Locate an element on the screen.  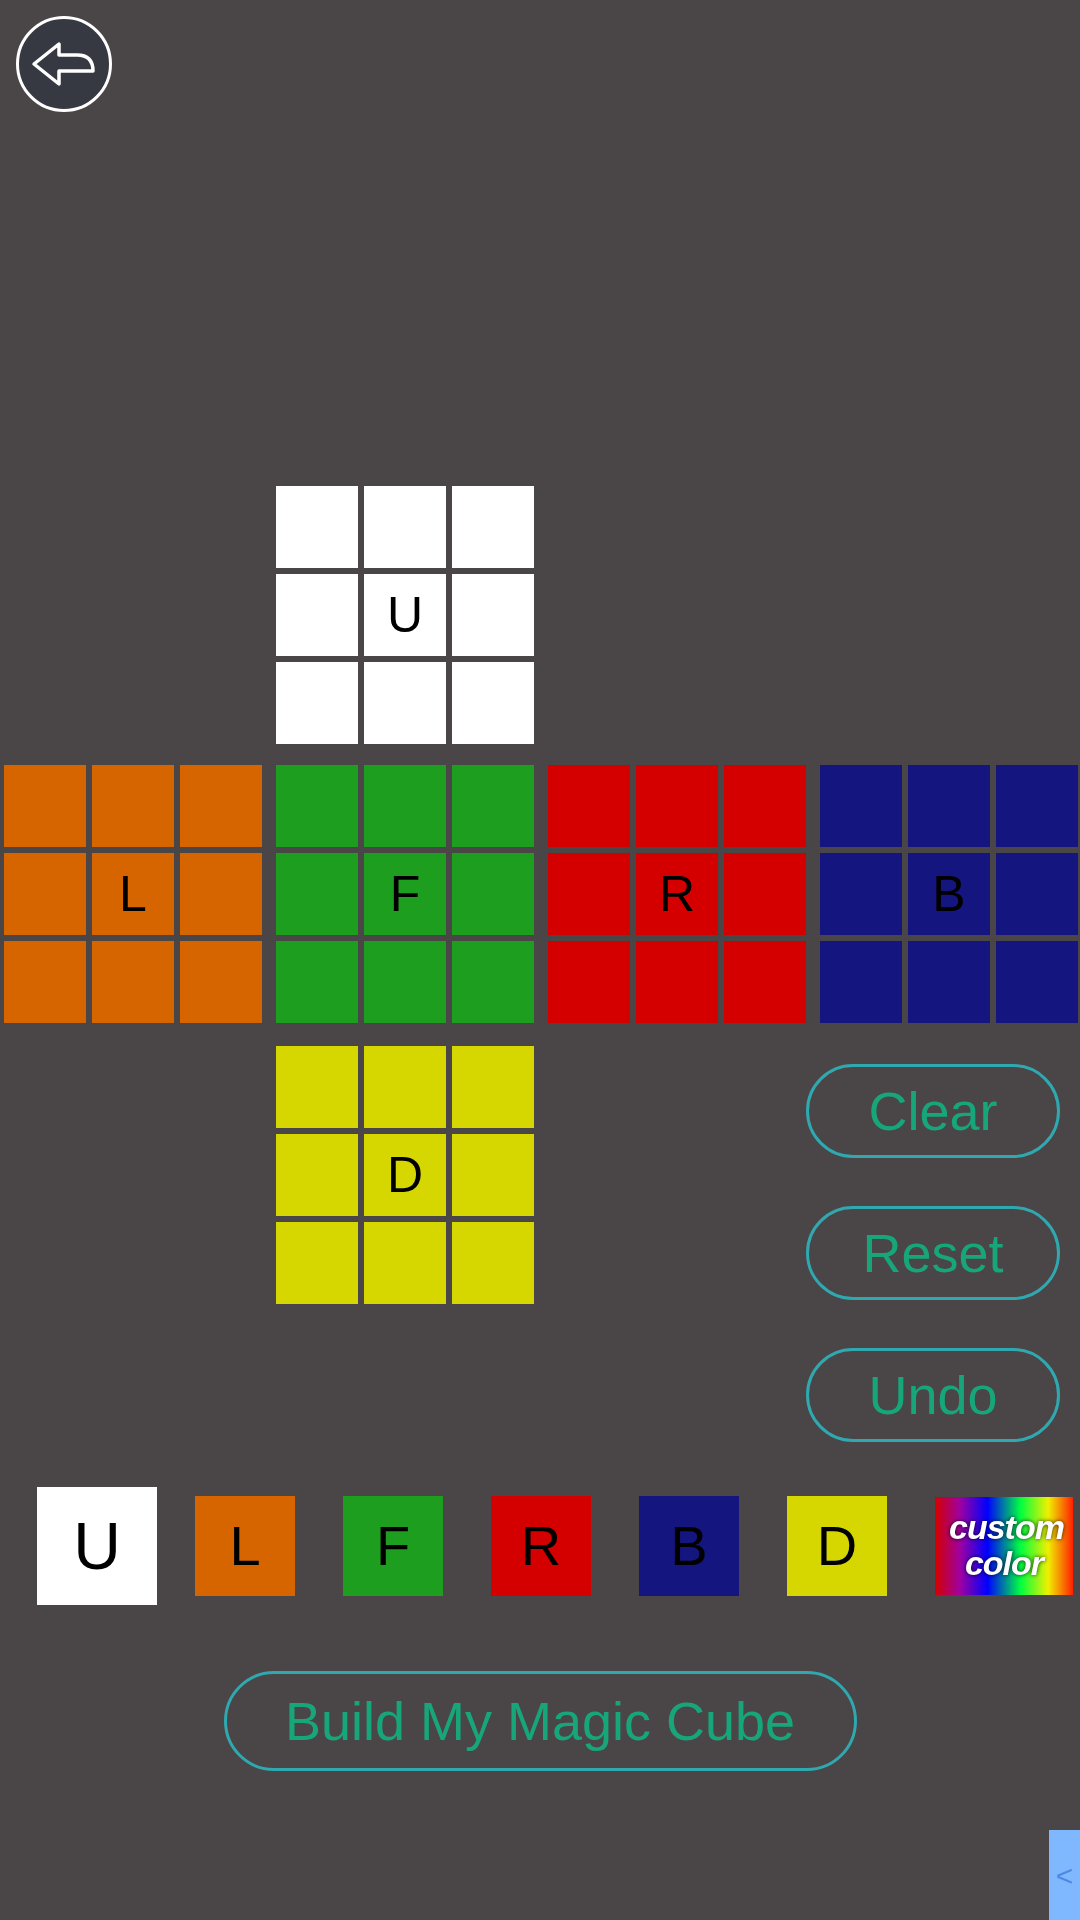
color-swatch: U is located at coordinates (97, 1546).